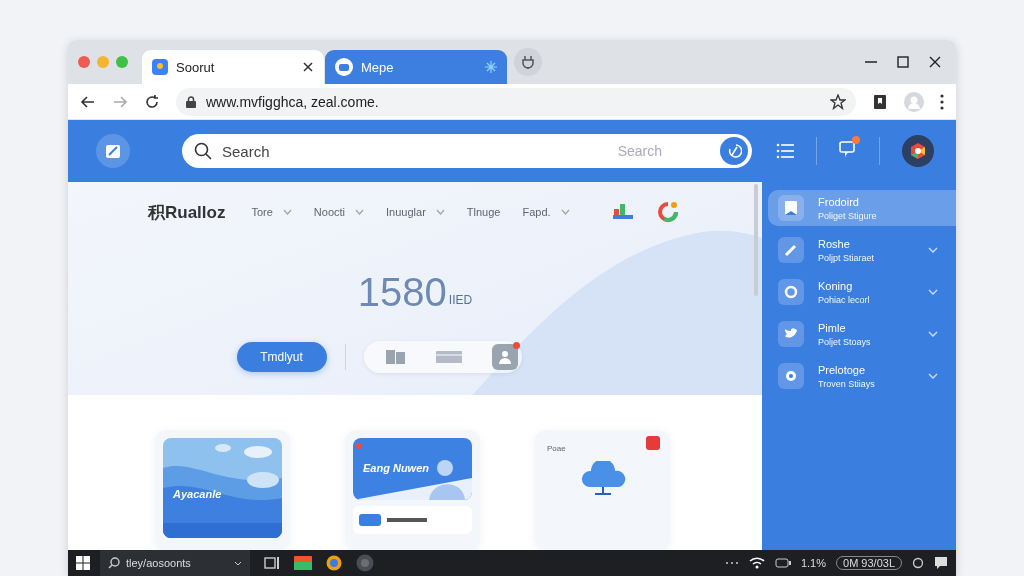  What do you see at coordinates (836, 285) in the screenshot?
I see `item-title: Koning` at bounding box center [836, 285].